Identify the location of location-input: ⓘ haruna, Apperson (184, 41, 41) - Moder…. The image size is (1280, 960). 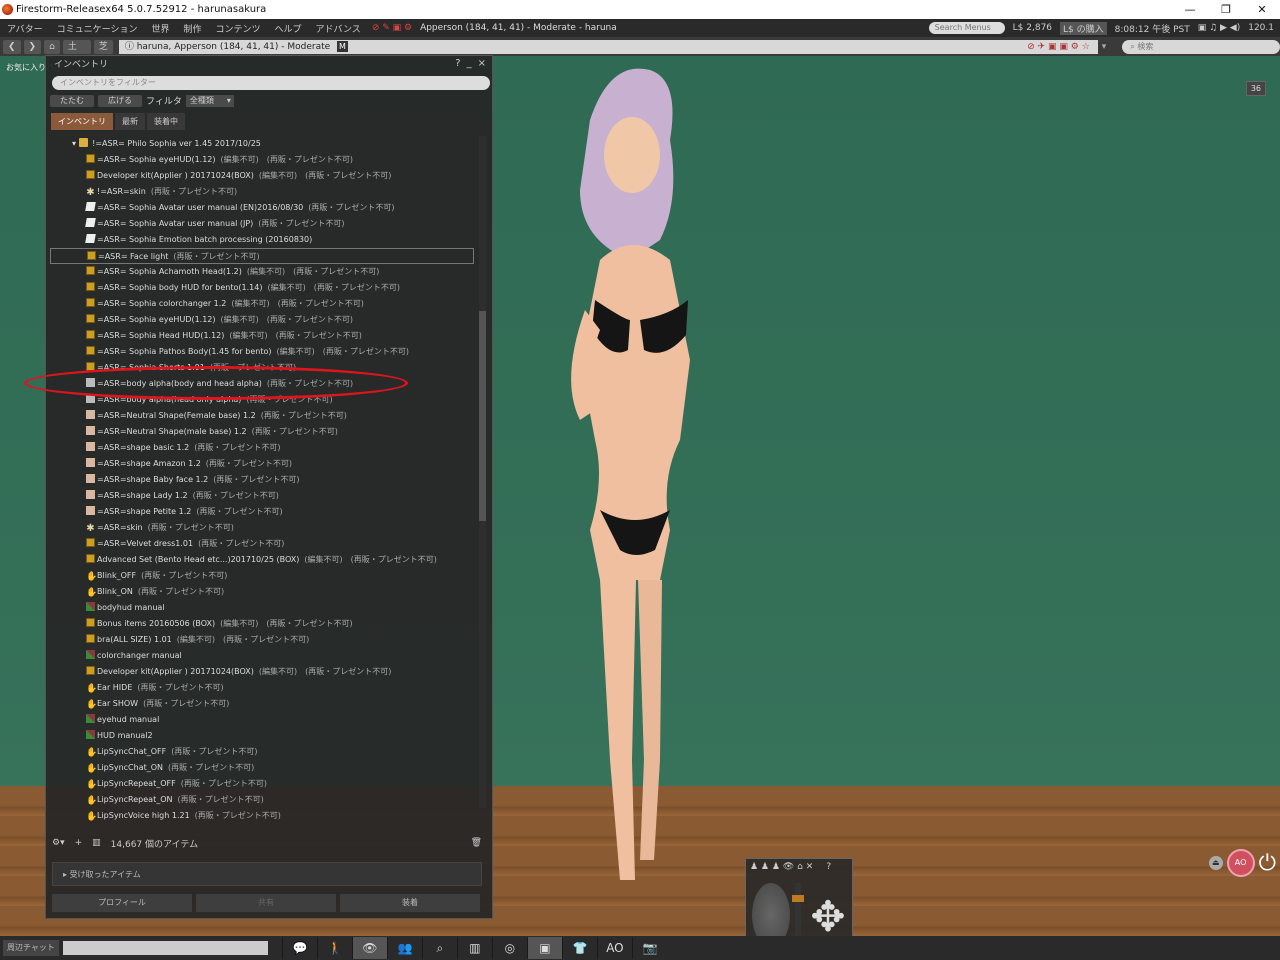
(608, 46).